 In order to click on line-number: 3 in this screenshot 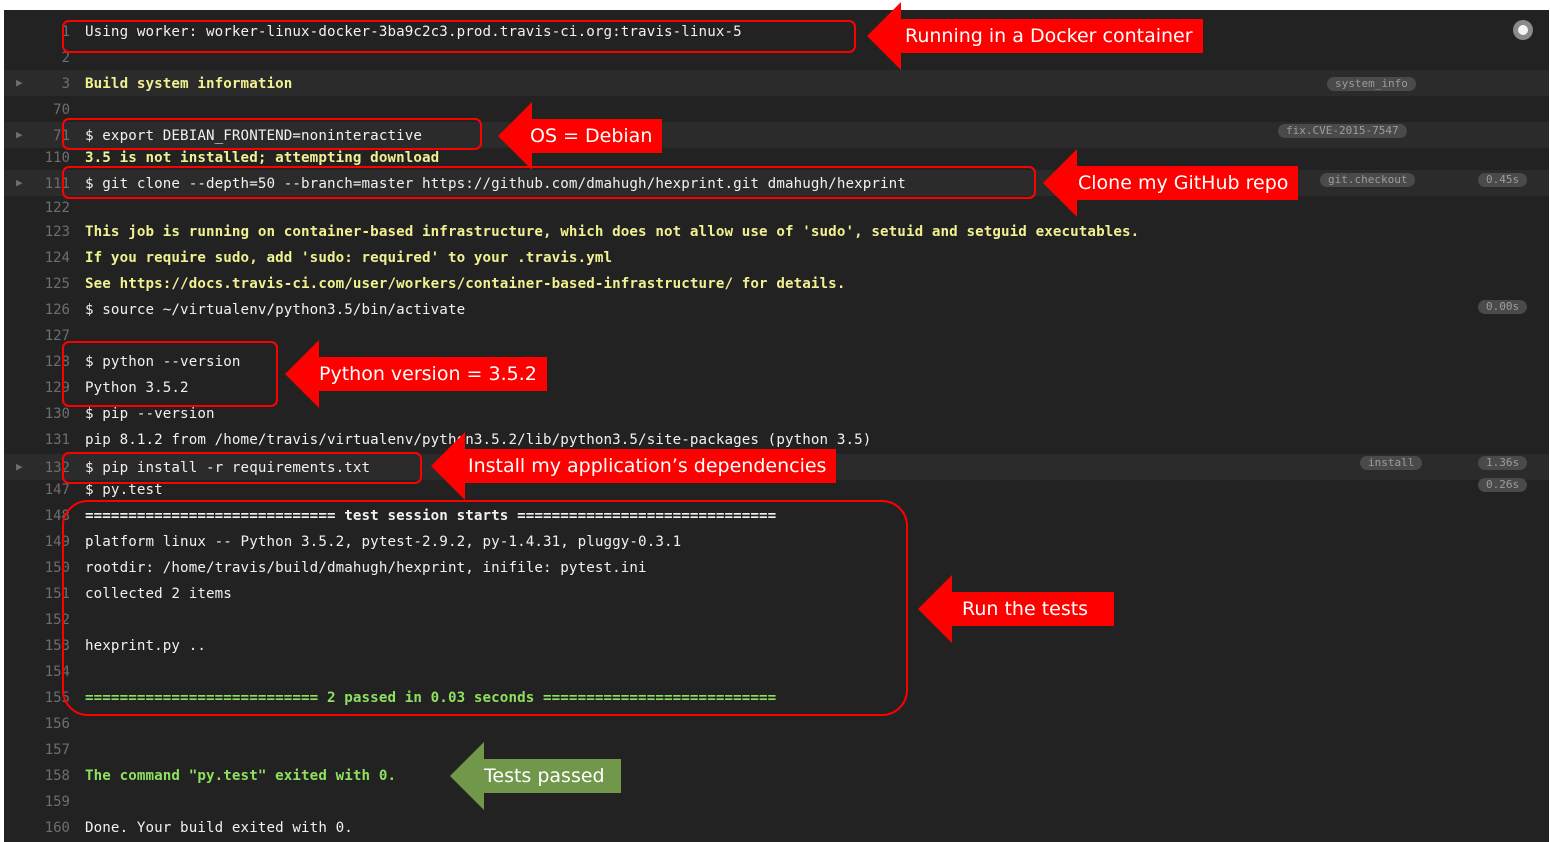, I will do `click(49, 84)`.